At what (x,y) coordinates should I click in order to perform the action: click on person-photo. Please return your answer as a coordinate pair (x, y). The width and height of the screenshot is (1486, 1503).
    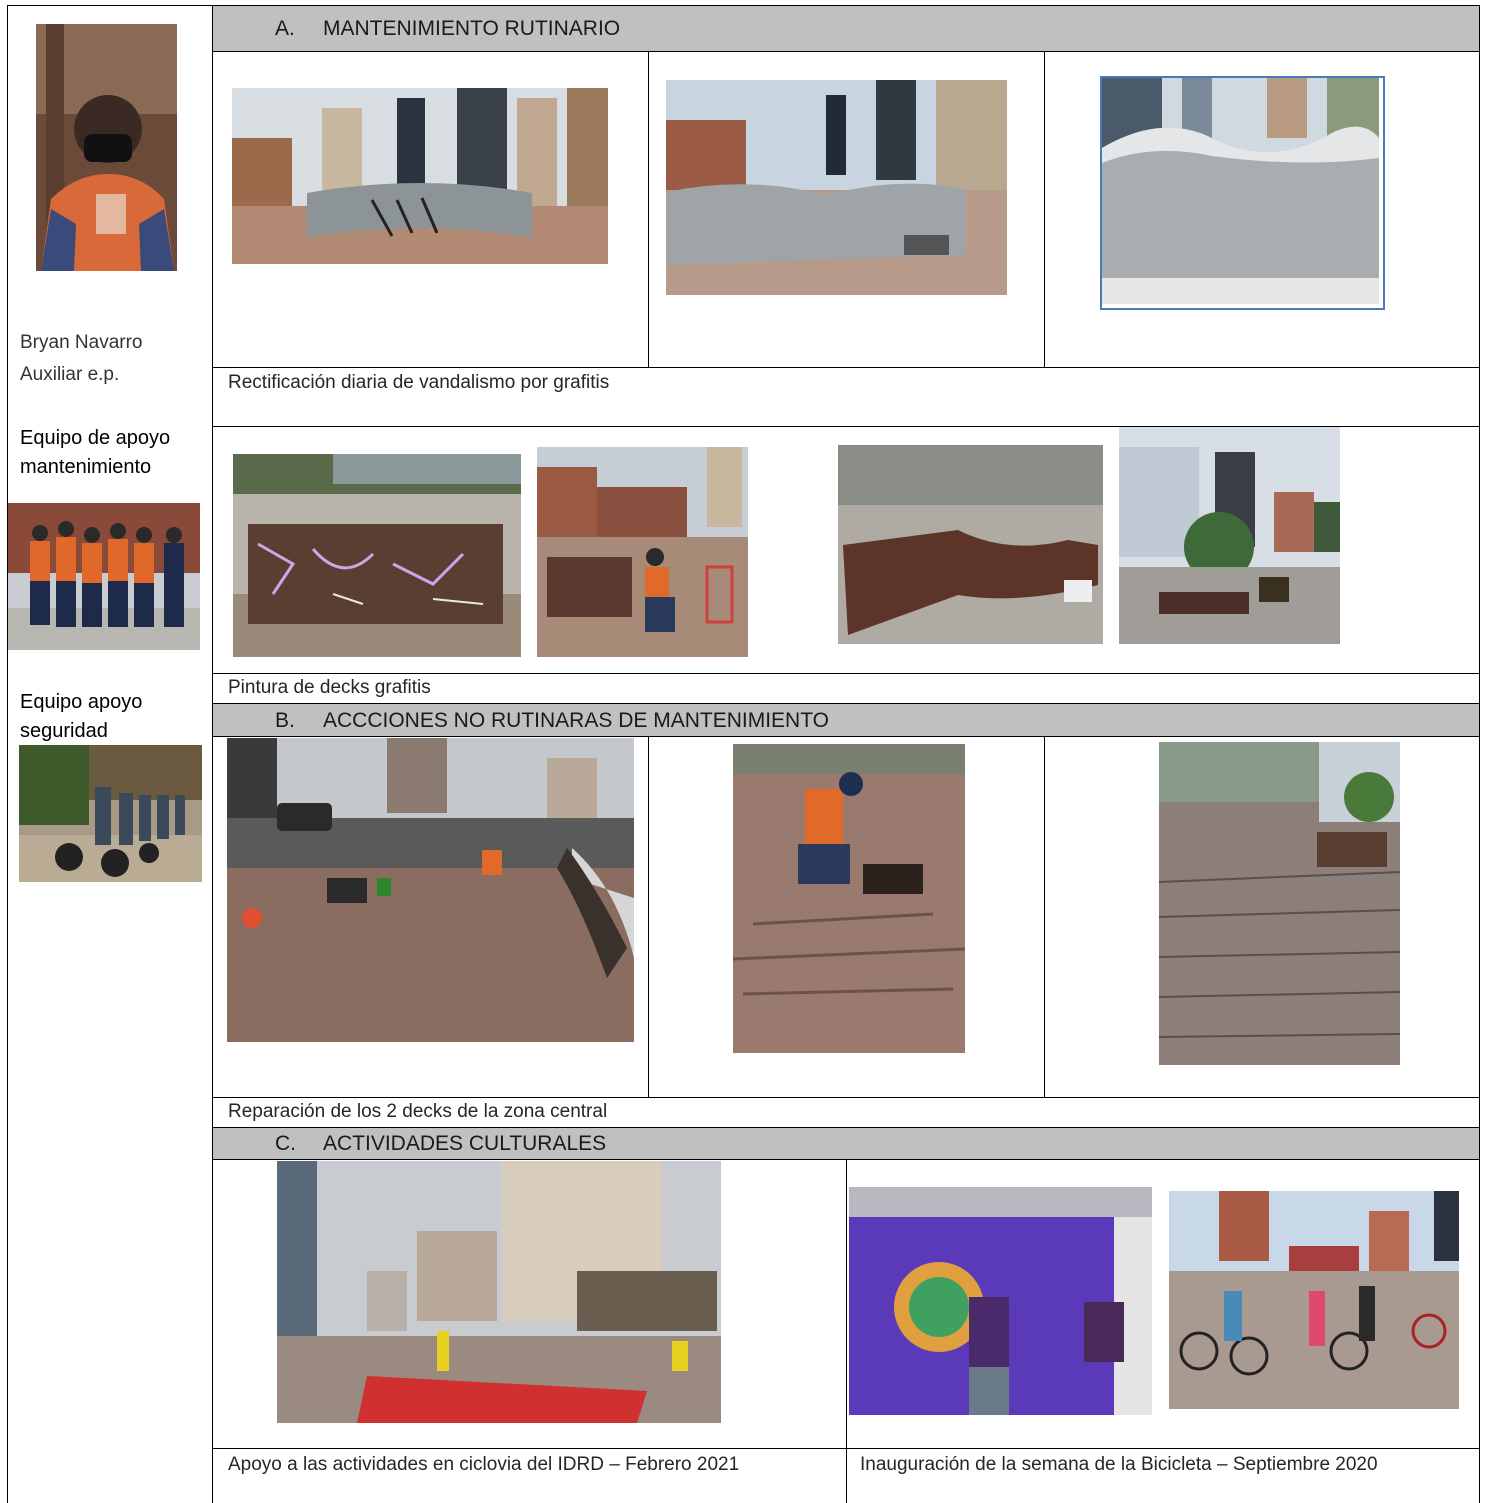
    Looking at the image, I should click on (106, 147).